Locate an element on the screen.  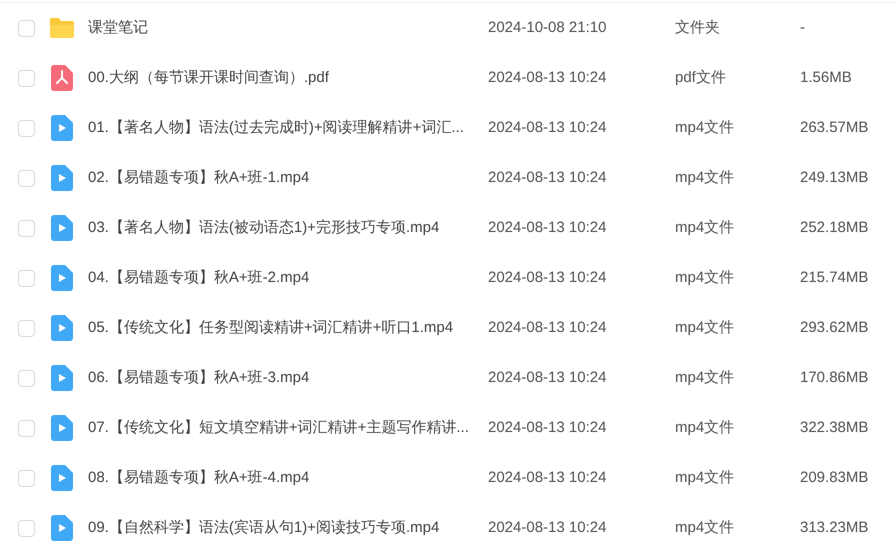
file-name: 03.【著名人物】语法(被动语态1)+完形技巧专项.mp4 is located at coordinates (288, 228).